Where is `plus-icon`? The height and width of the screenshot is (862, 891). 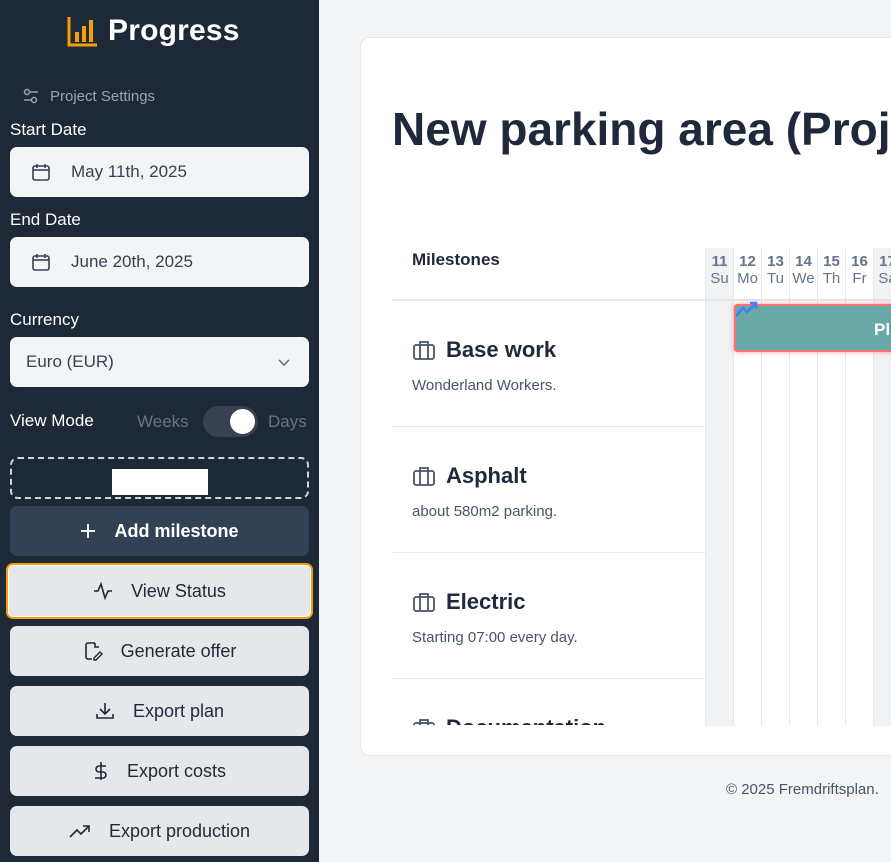
plus-icon is located at coordinates (88, 531).